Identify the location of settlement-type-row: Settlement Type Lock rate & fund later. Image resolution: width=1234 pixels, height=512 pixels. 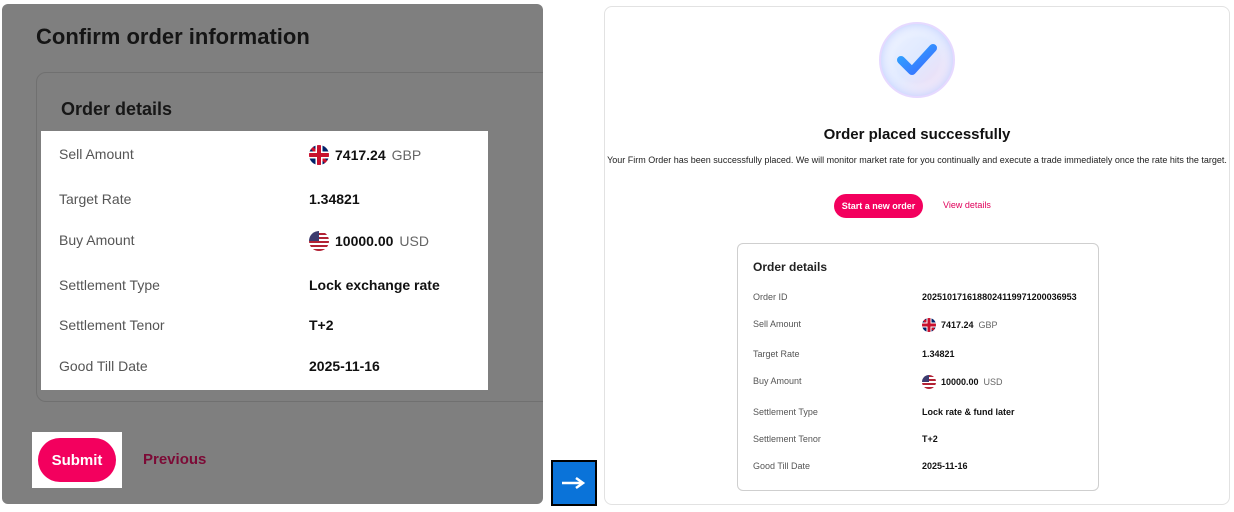
(918, 414).